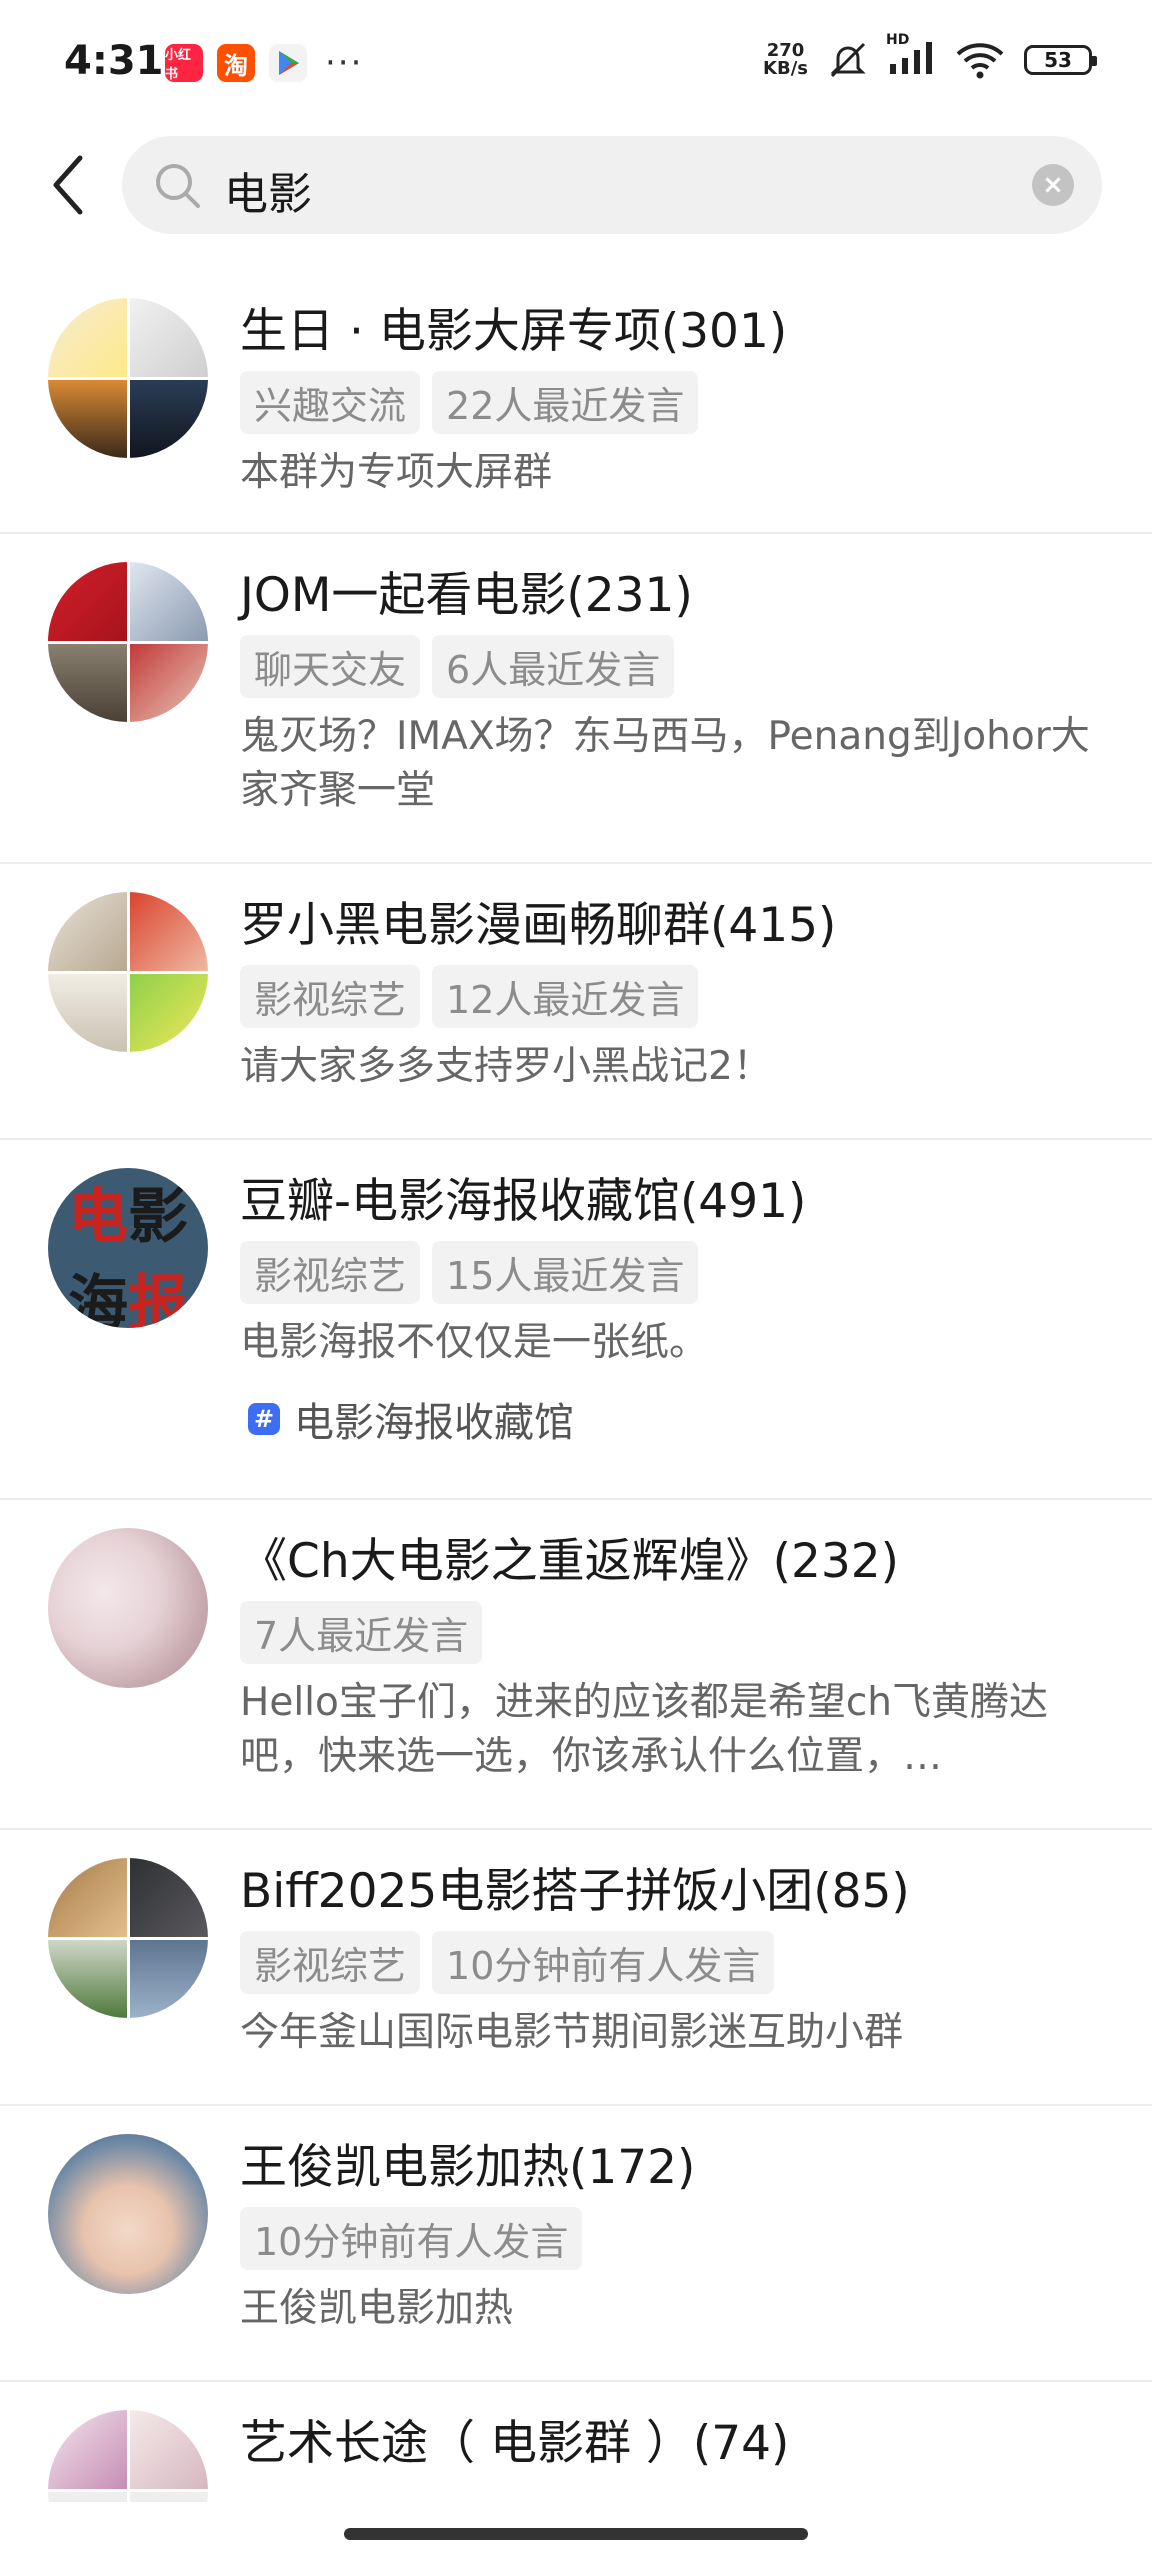  What do you see at coordinates (911, 56) in the screenshot?
I see `signal-icon: HD` at bounding box center [911, 56].